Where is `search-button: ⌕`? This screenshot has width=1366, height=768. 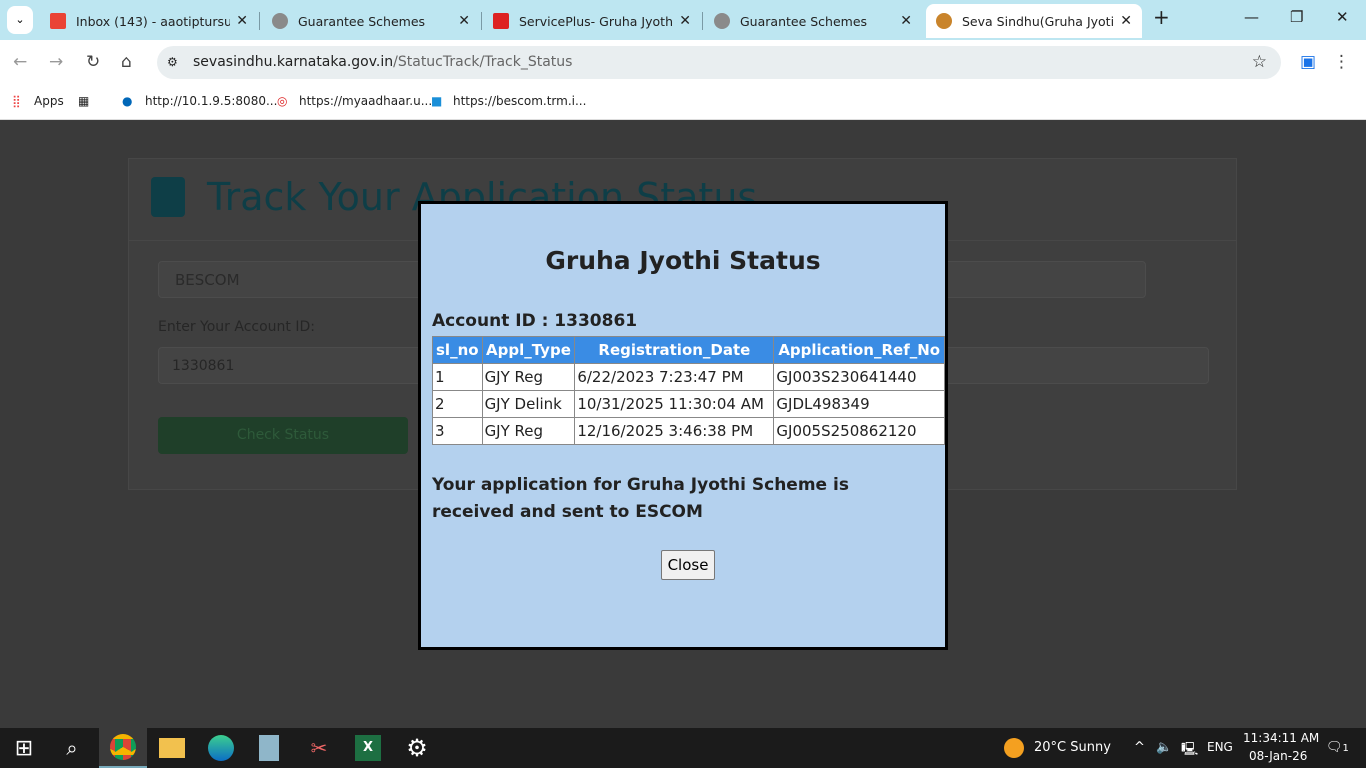
search-button: ⌕ is located at coordinates (72, 748).